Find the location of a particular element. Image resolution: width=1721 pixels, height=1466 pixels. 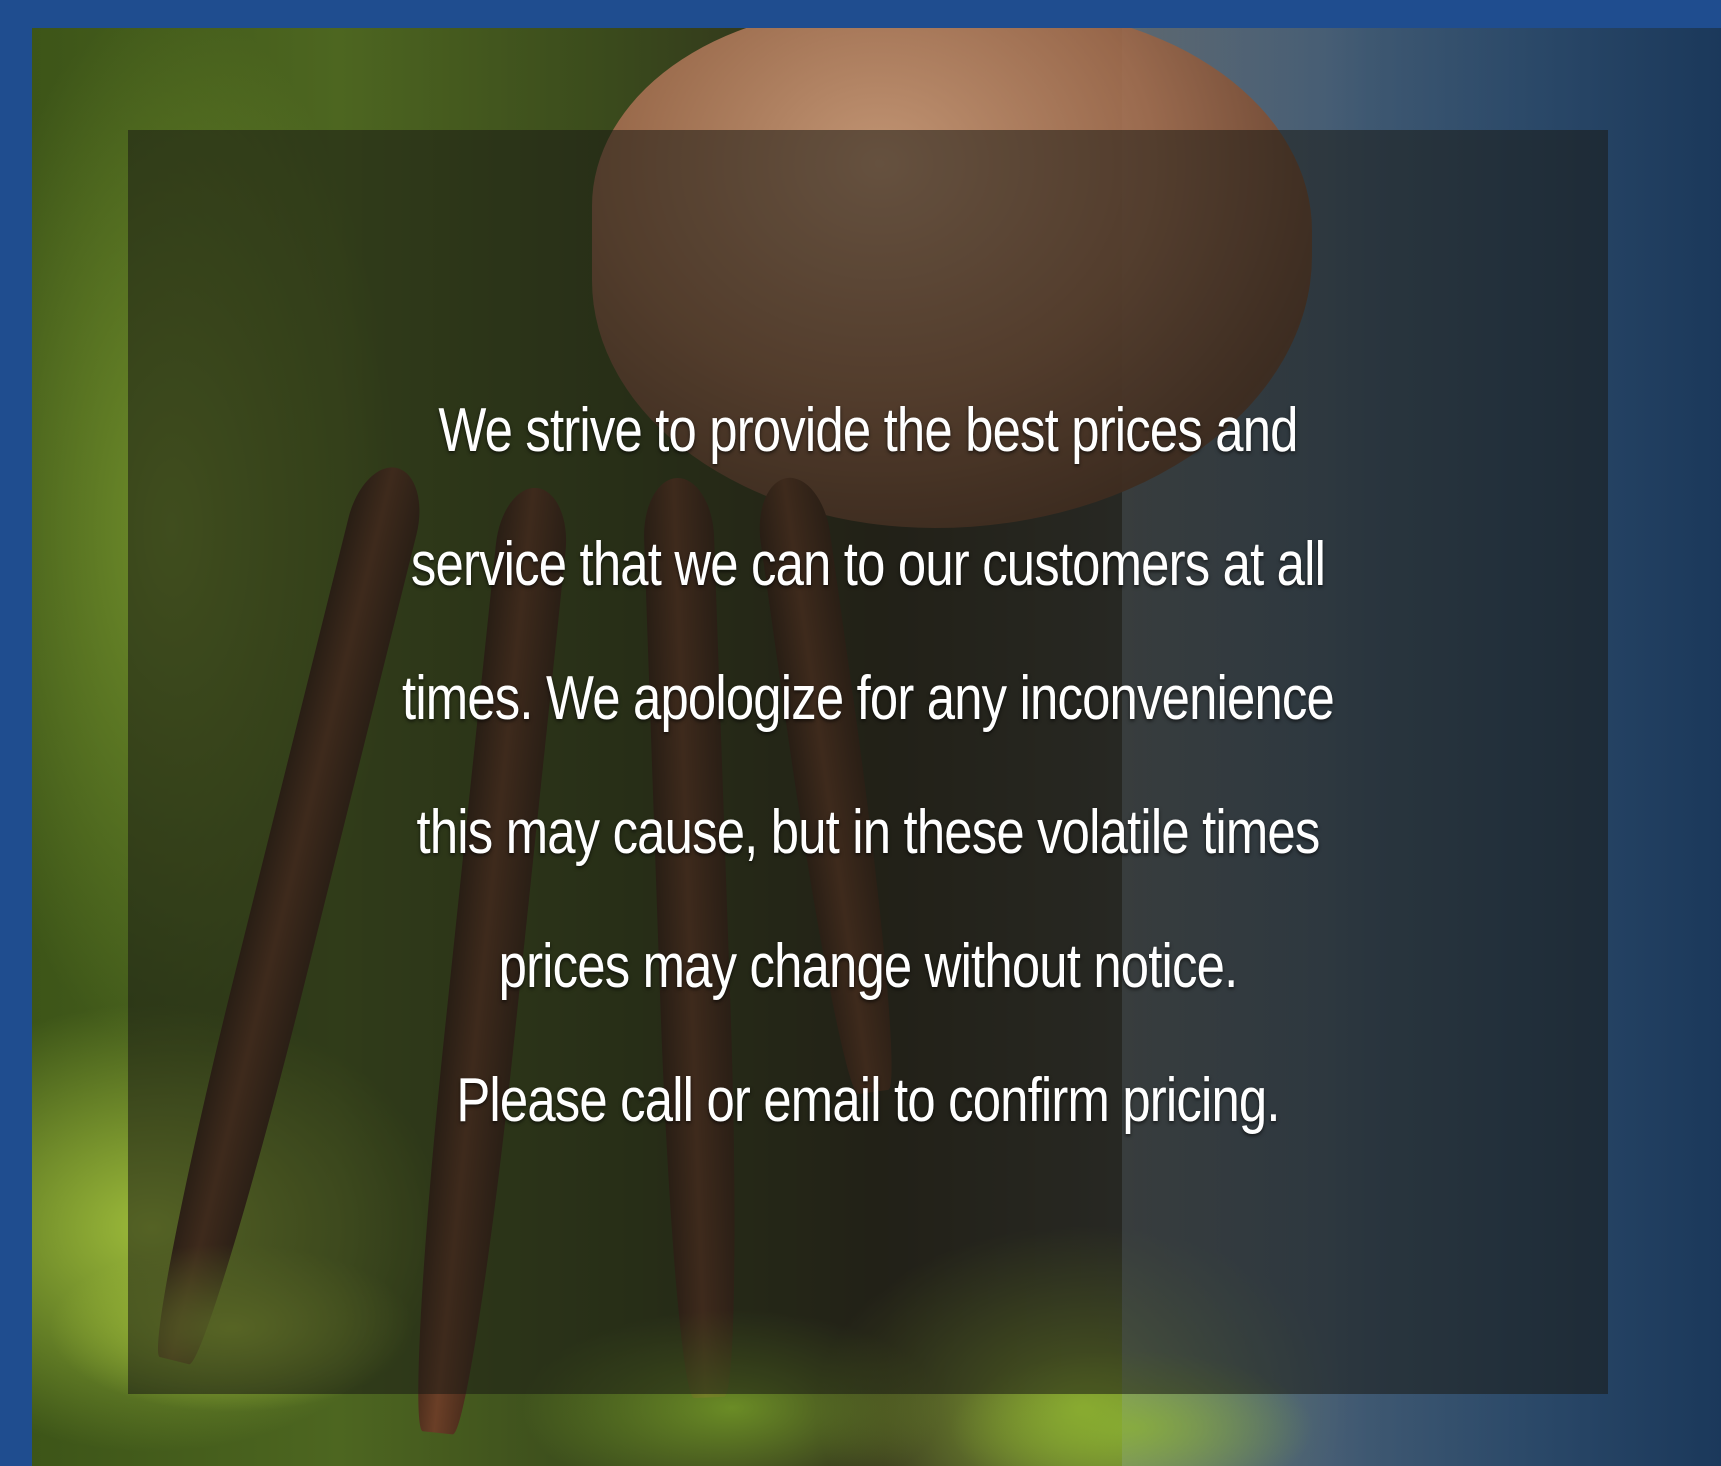

notice-line: We strive to provide the best prices and is located at coordinates (868, 430).